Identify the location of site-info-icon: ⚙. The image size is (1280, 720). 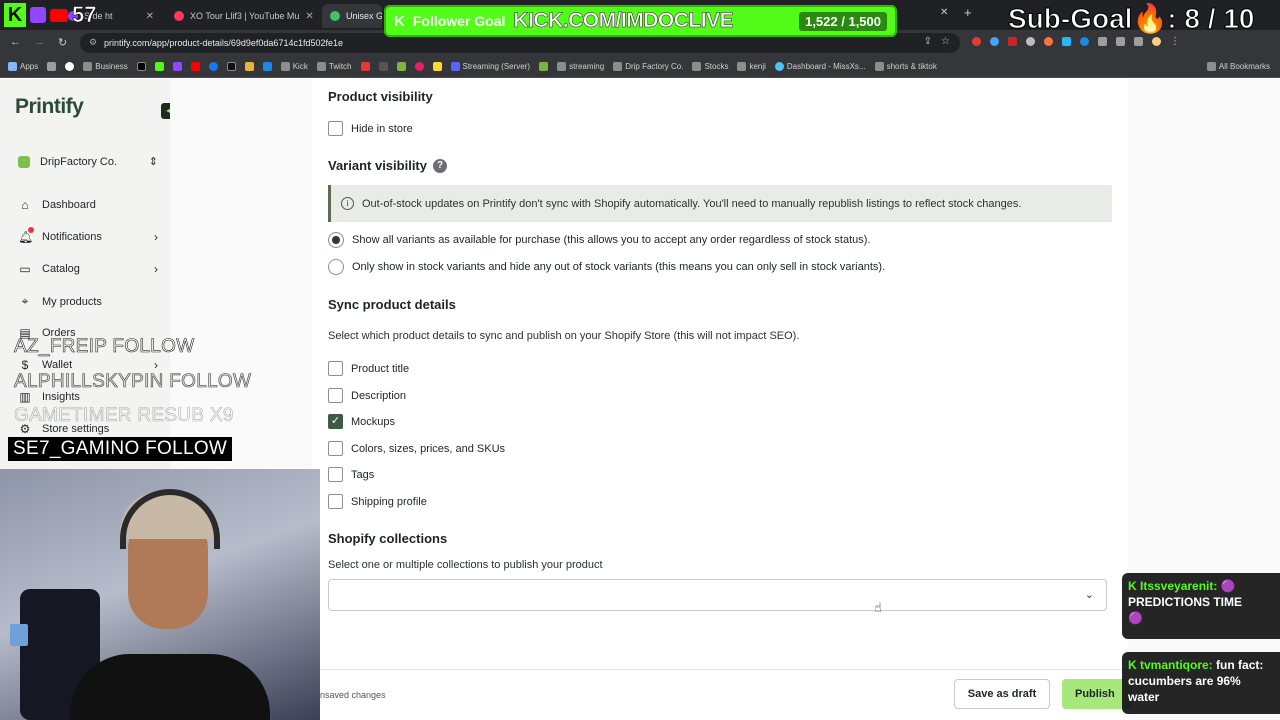
(93, 42).